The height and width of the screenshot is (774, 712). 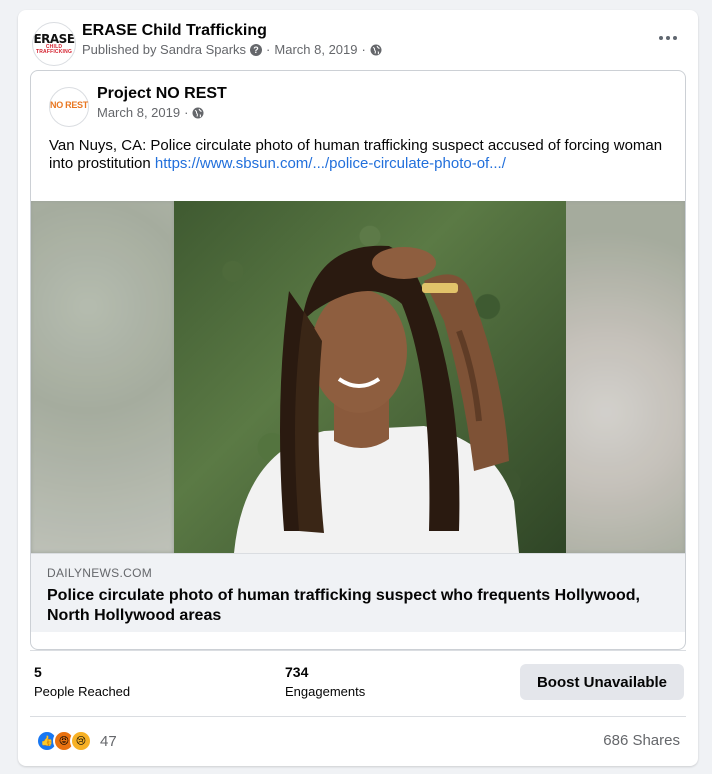 I want to click on image-blur-left, so click(x=102, y=377).